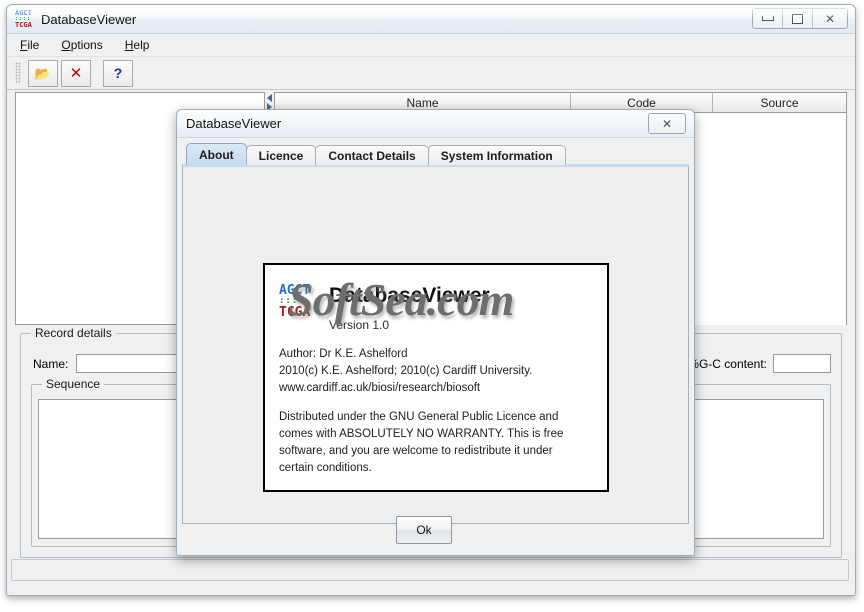 This screenshot has height=612, width=864. What do you see at coordinates (18, 73) in the screenshot?
I see `toolbar-drag-grip` at bounding box center [18, 73].